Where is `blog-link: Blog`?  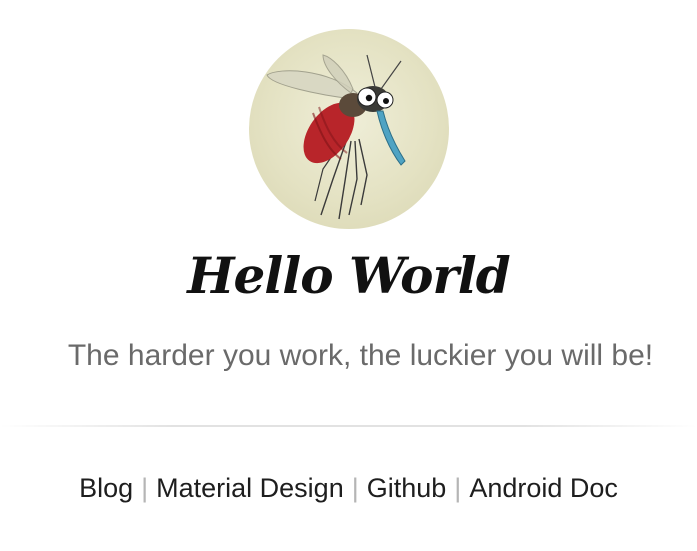
blog-link: Blog is located at coordinates (106, 488).